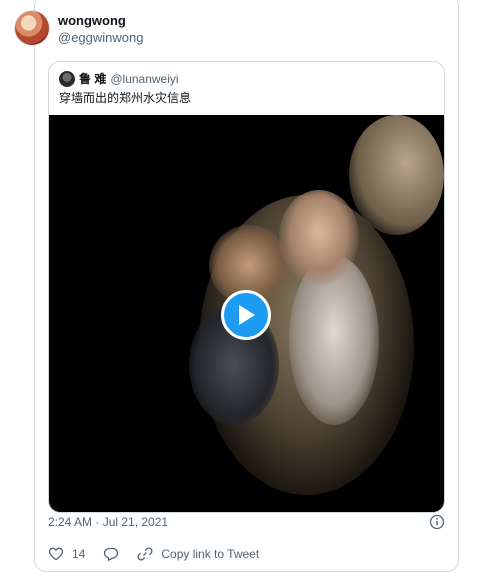 The width and height of the screenshot is (480, 586). I want to click on reply-icon, so click(111, 554).